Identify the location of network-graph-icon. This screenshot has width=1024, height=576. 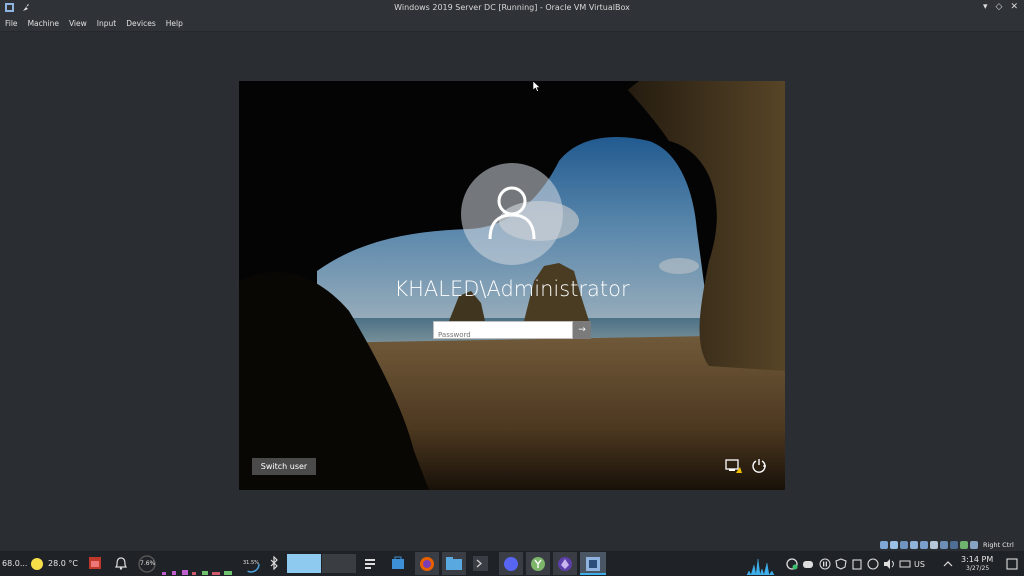
(760, 566).